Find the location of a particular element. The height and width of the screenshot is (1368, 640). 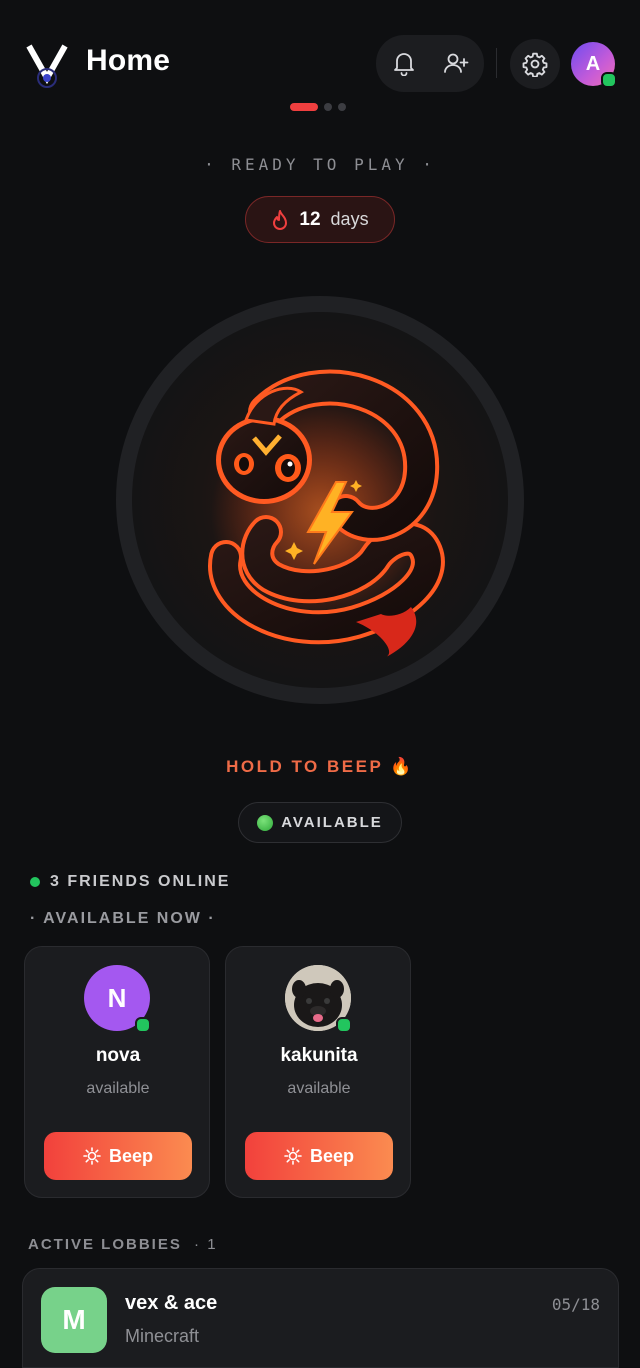

friend-name: nova is located at coordinates (118, 1055).